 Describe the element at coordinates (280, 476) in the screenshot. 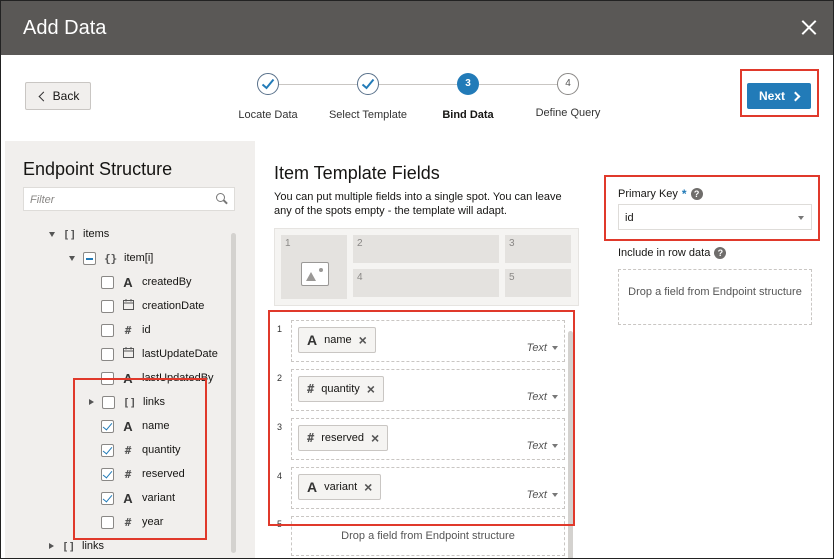

I see `slot-number: 4` at that location.